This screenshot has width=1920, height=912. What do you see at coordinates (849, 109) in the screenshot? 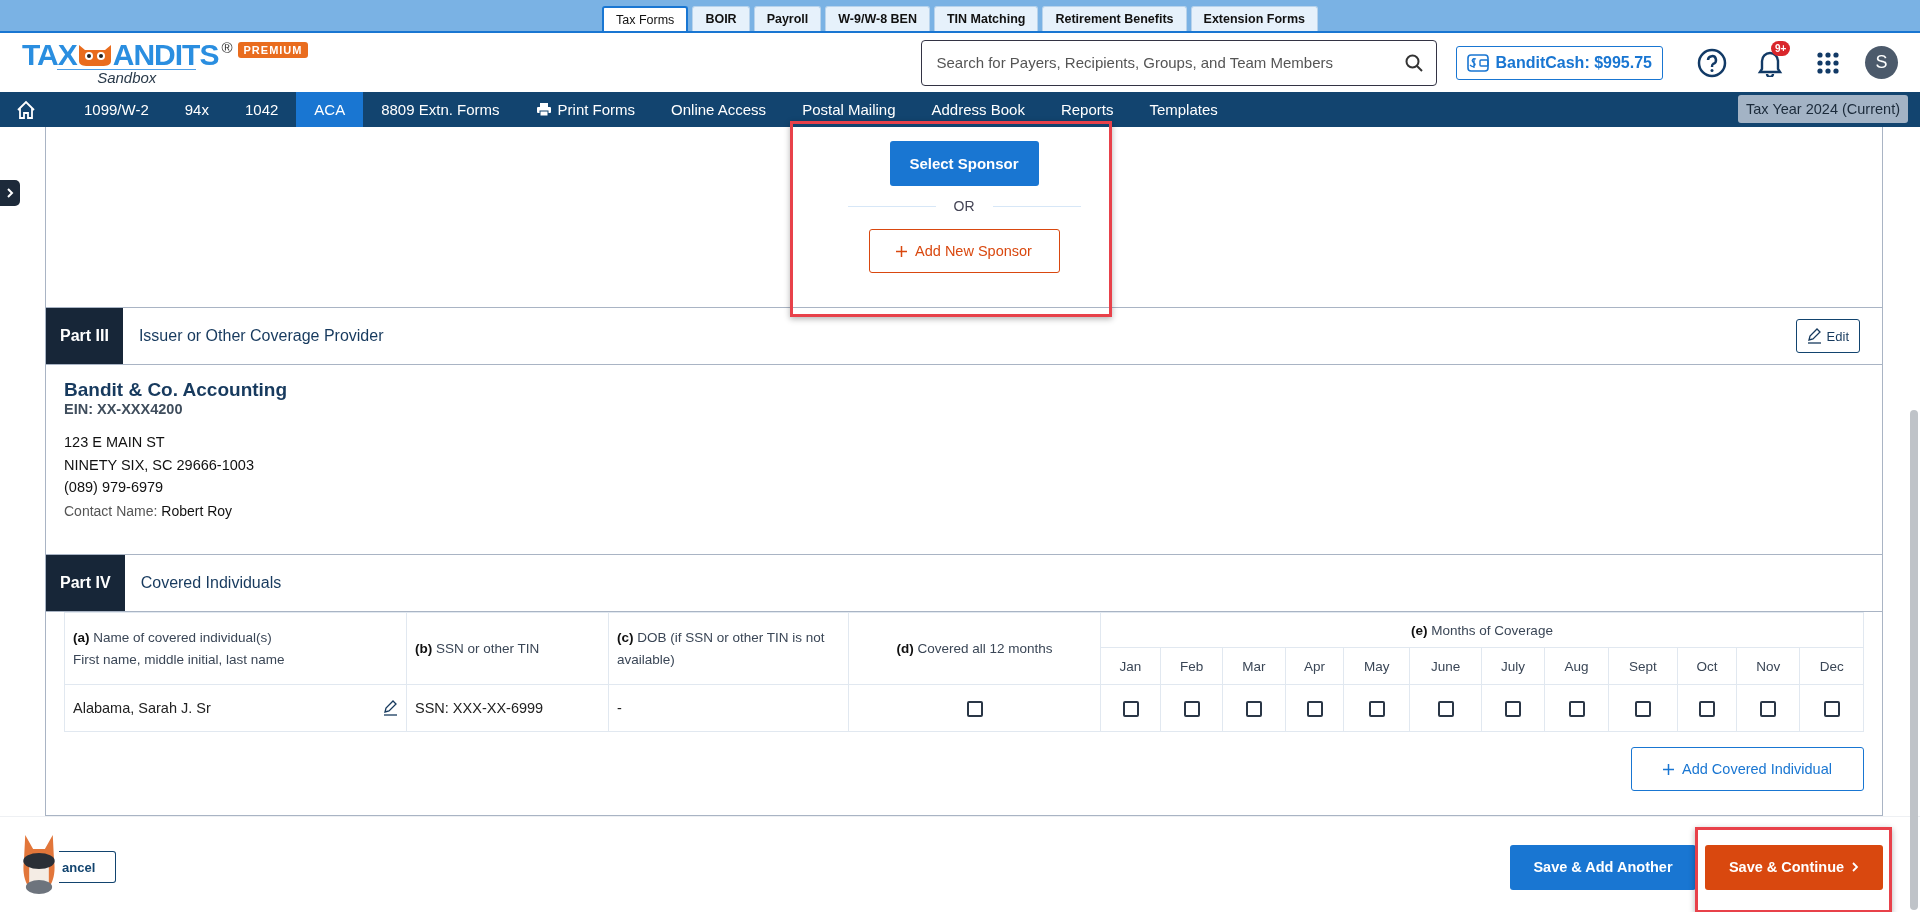
I see `nav-item: Postal Mailing` at bounding box center [849, 109].